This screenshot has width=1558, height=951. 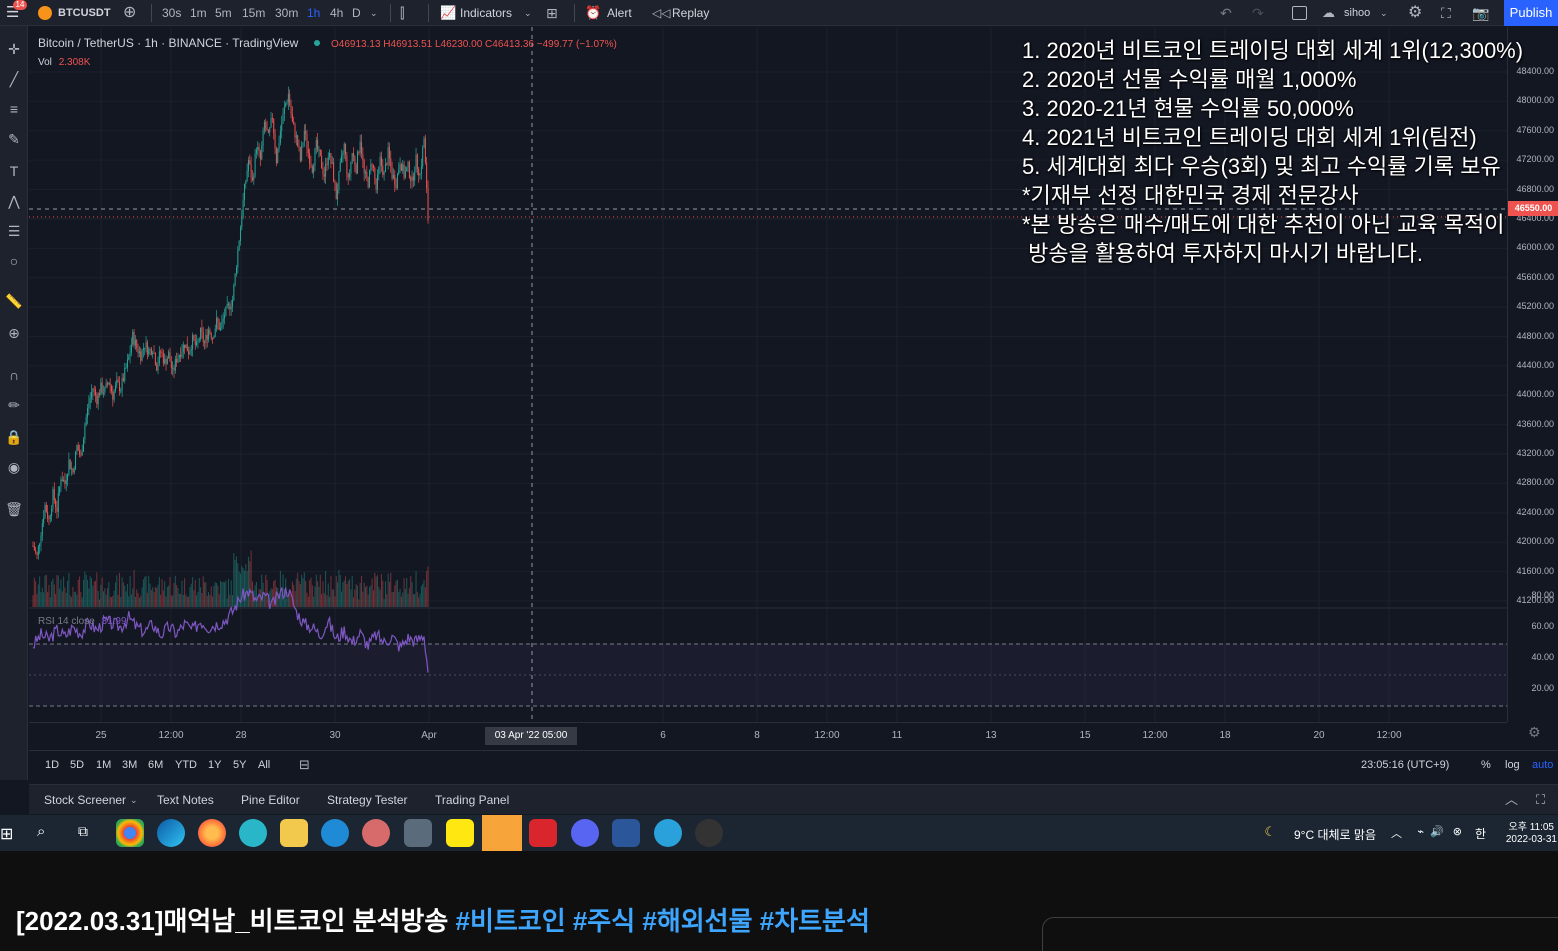 What do you see at coordinates (1396, 833) in the screenshot?
I see `tray-expand-icon: ︿` at bounding box center [1396, 833].